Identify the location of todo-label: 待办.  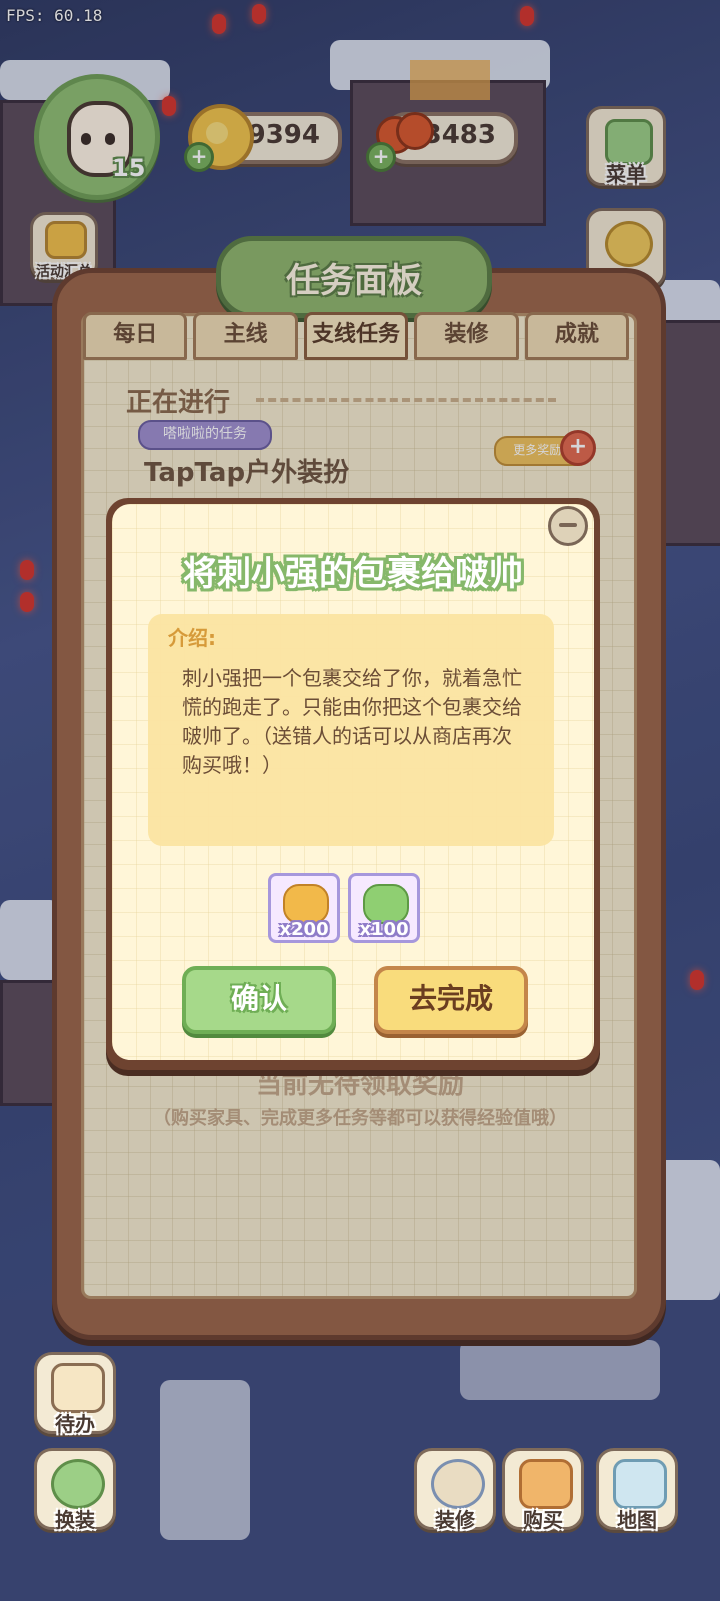
(75, 1424).